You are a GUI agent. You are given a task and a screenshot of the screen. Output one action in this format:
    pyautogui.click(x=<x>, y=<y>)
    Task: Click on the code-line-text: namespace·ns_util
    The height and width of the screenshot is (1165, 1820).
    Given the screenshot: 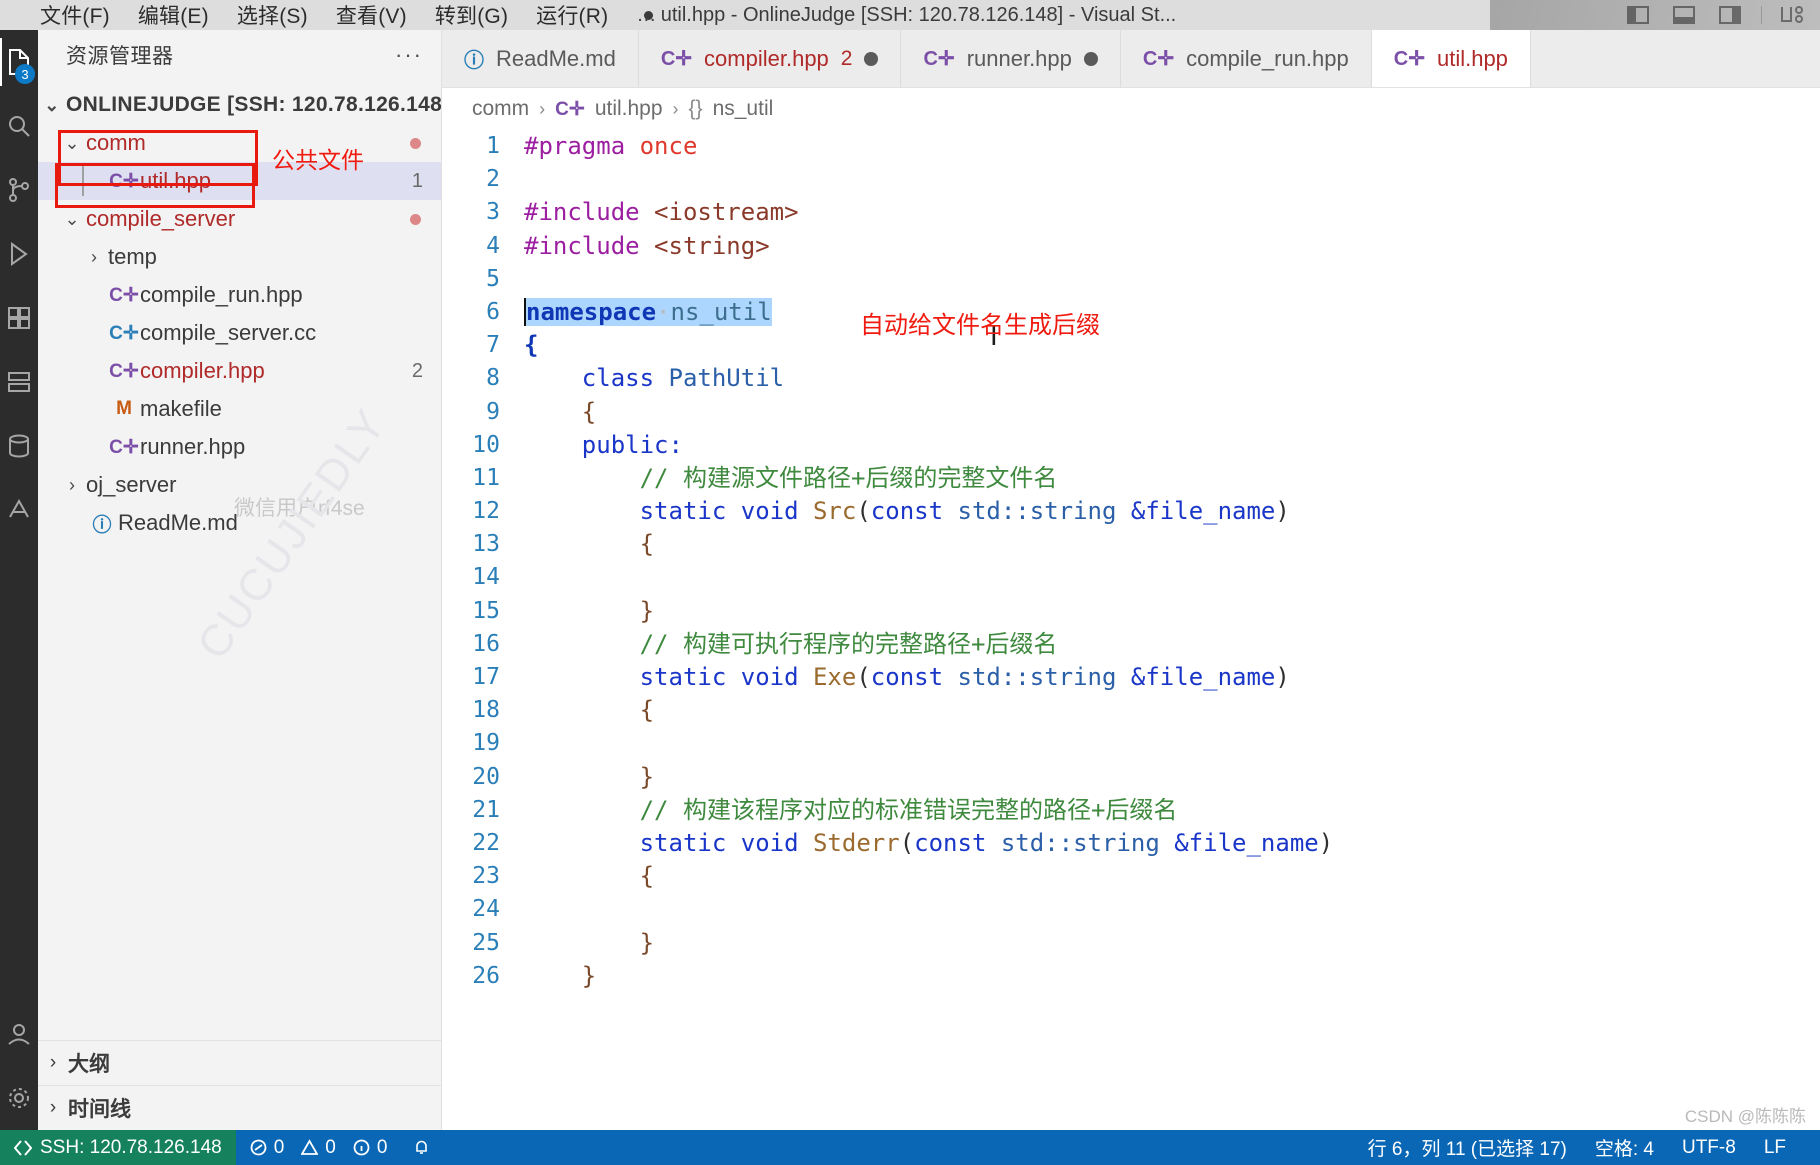 What is the action you would take?
    pyautogui.click(x=1172, y=312)
    